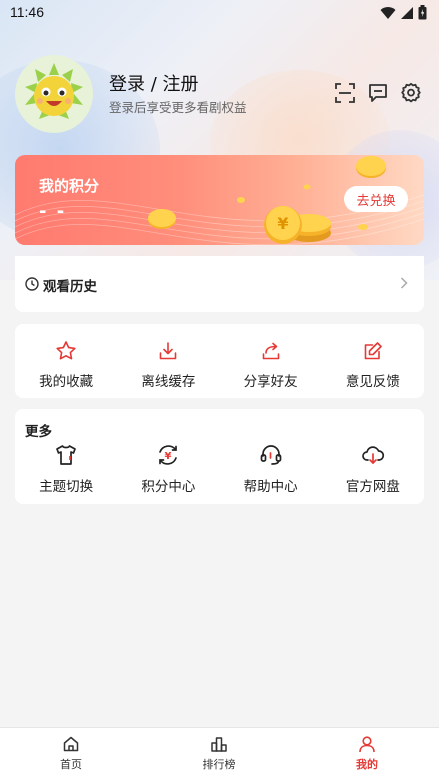 The width and height of the screenshot is (439, 780). I want to click on more-item-label: 主题切换, so click(66, 487).